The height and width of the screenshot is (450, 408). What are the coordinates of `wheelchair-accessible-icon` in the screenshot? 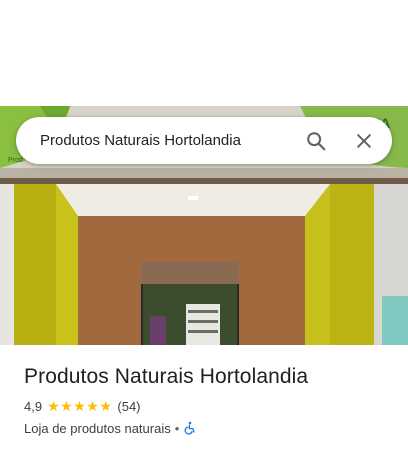 It's located at (190, 428).